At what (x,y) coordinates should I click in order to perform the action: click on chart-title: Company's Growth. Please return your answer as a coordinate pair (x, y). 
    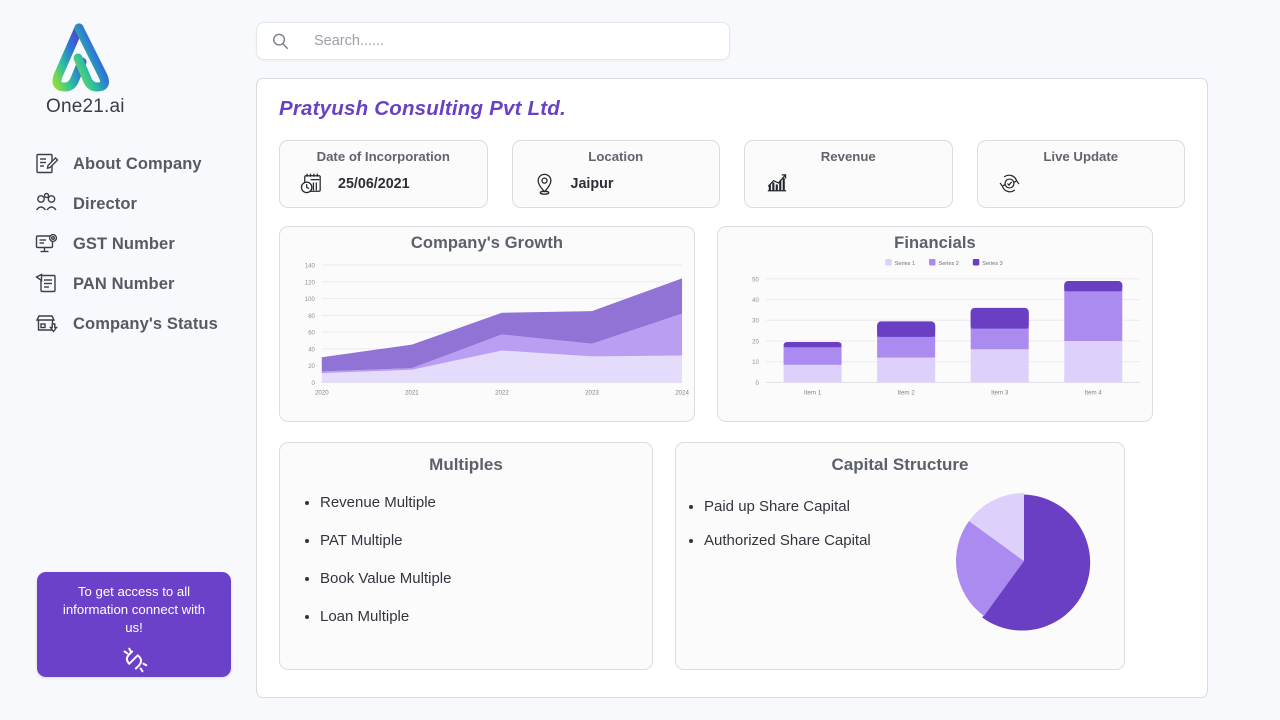
    Looking at the image, I should click on (487, 243).